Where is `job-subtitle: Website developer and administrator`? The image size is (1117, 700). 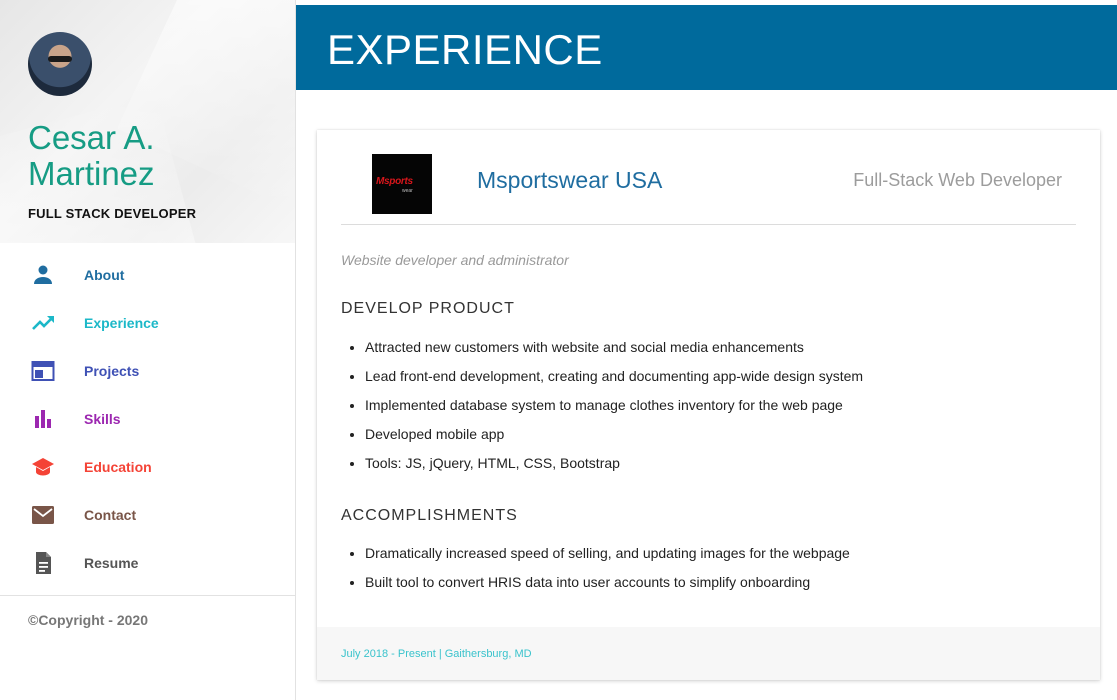
job-subtitle: Website developer and administrator is located at coordinates (455, 260).